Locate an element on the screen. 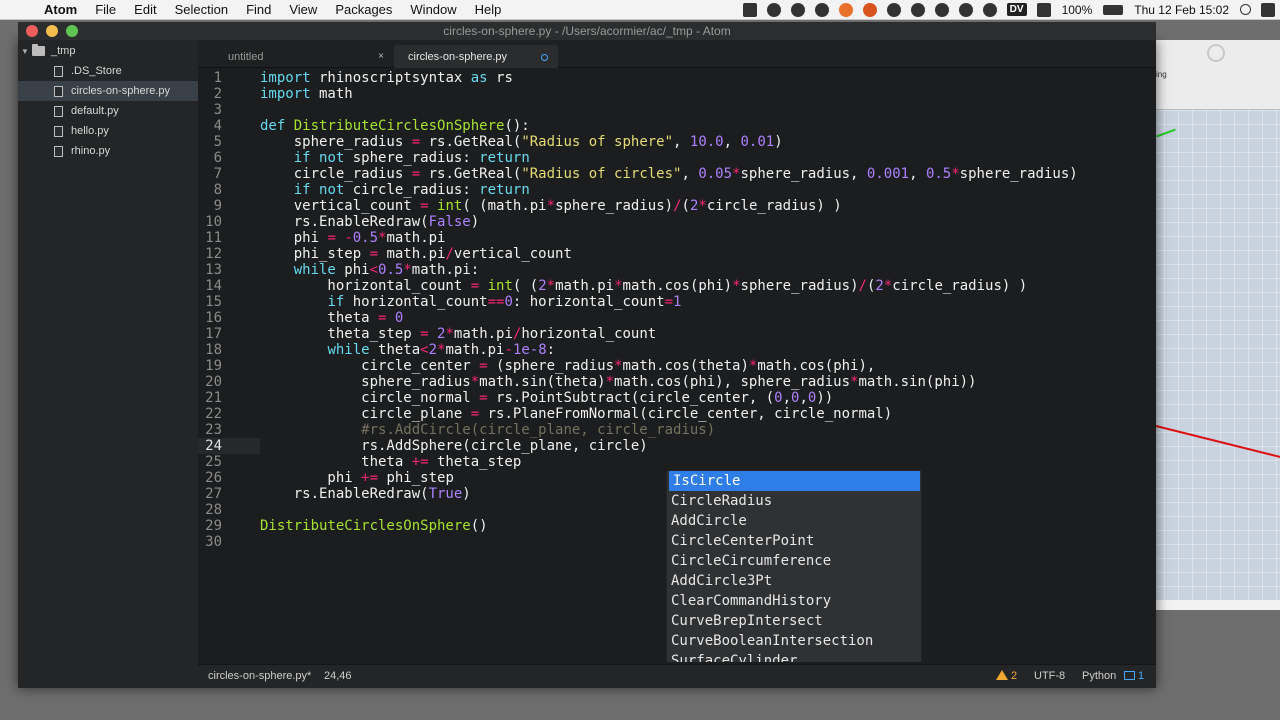  volume-icon is located at coordinates (1043, 9).